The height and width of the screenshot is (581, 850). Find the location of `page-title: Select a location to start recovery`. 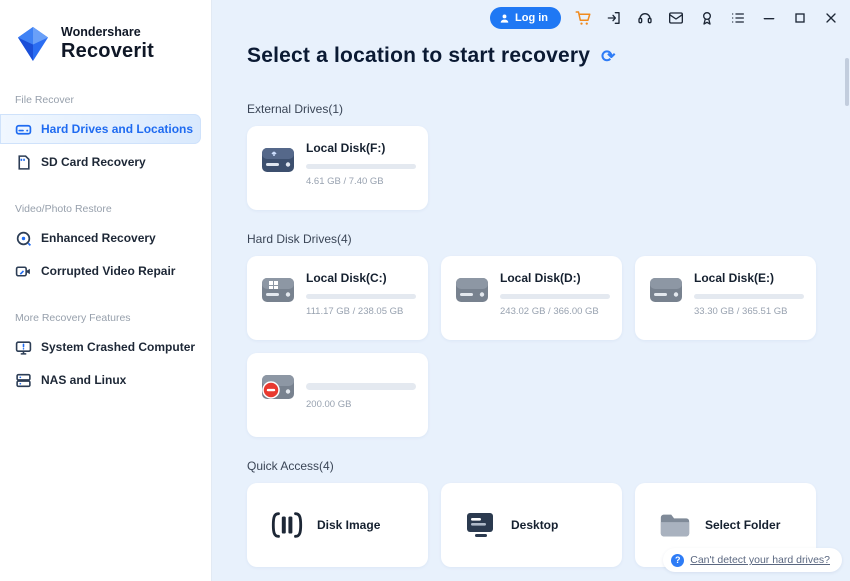

page-title: Select a location to start recovery is located at coordinates (419, 55).